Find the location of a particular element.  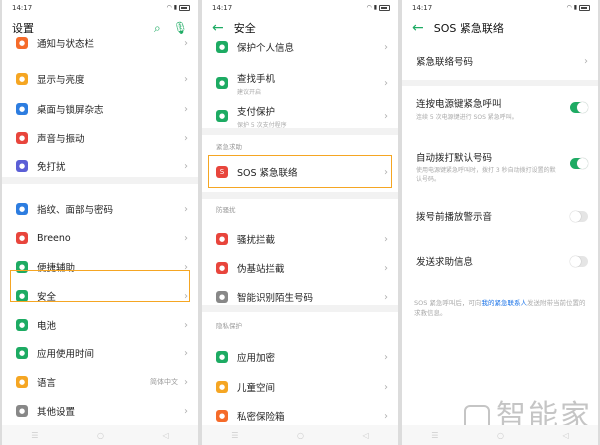

language-icon: ● is located at coordinates (22, 382).